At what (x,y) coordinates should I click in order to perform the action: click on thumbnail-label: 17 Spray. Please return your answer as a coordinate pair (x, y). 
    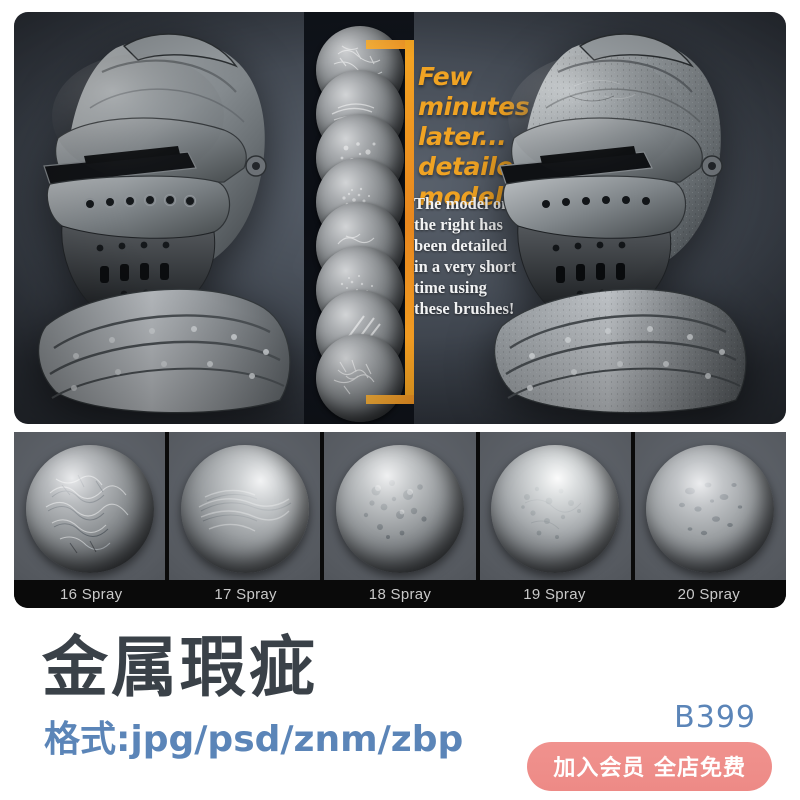
    Looking at the image, I should click on (245, 594).